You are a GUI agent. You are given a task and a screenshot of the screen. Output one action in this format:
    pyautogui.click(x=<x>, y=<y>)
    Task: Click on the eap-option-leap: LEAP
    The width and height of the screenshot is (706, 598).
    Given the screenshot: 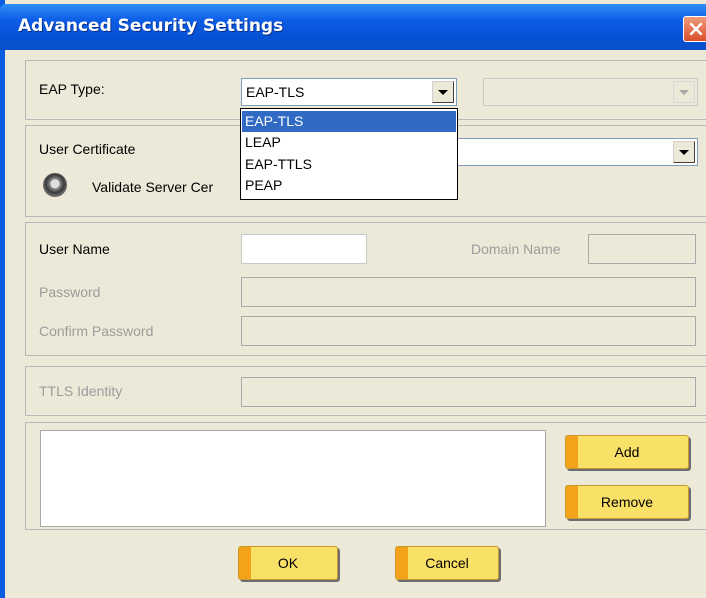 What is the action you would take?
    pyautogui.click(x=349, y=142)
    